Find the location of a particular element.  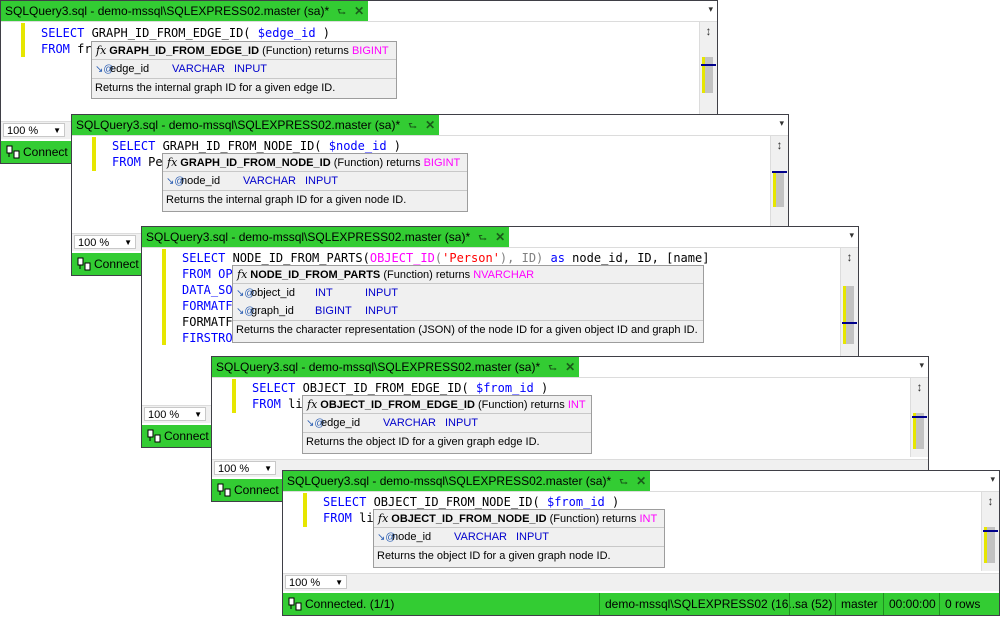

code-line: FROM Pe is located at coordinates (137, 162).